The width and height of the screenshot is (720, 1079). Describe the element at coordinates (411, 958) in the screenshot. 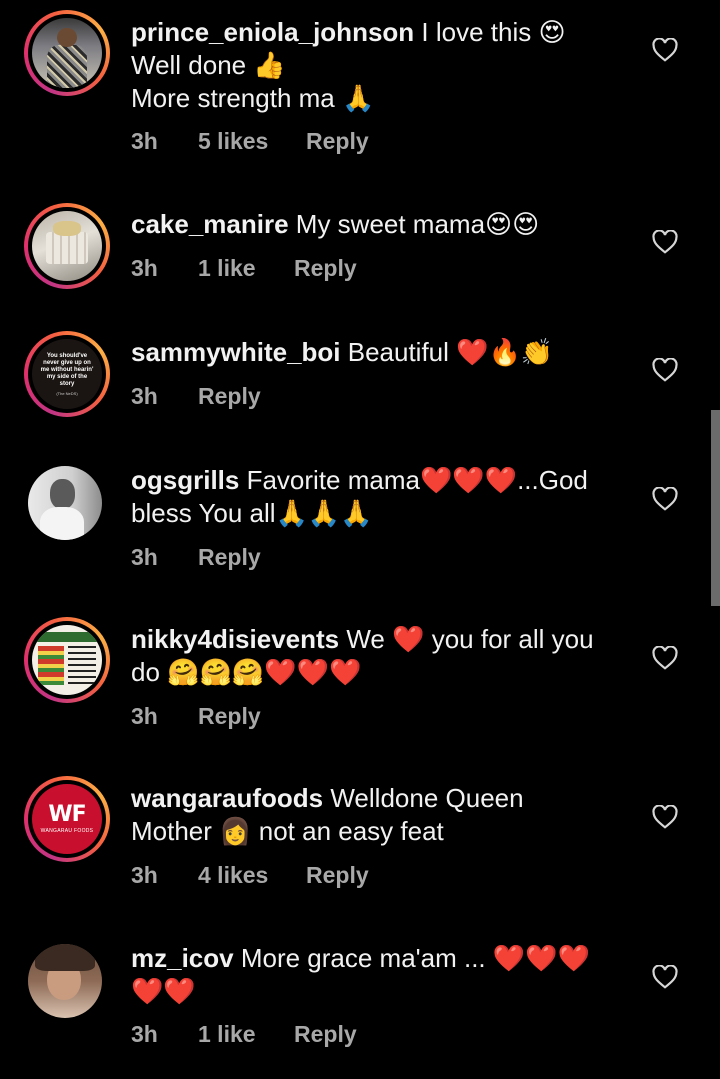

I see `comment-body: More grace ma'am ... ❤️❤️❤️` at that location.